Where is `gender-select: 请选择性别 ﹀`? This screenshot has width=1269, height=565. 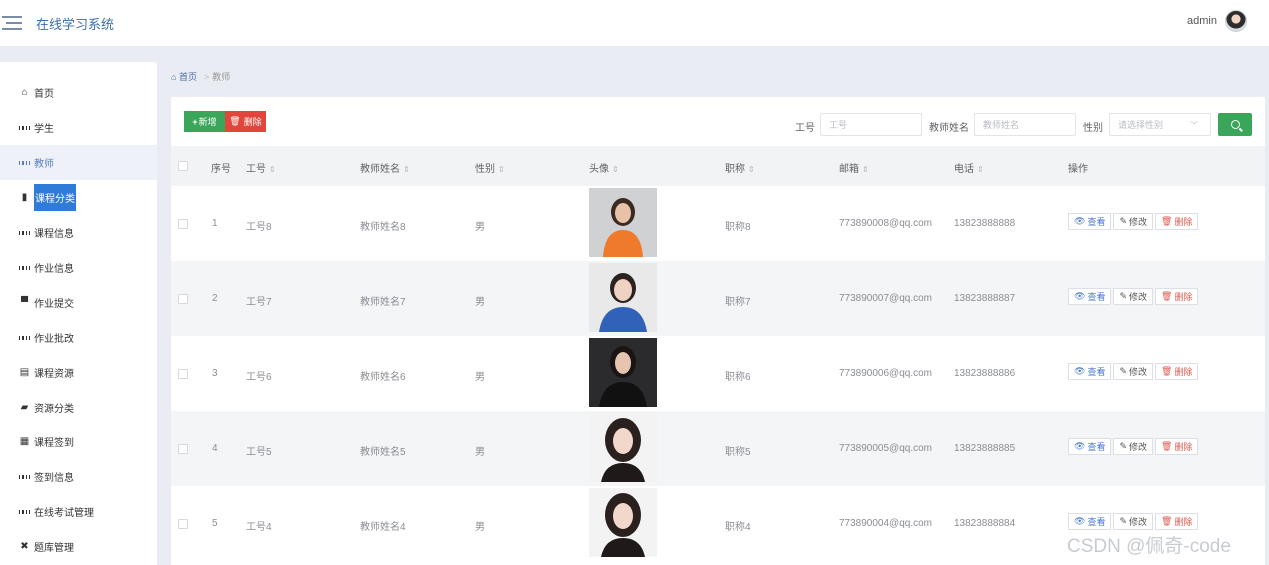 gender-select: 请选择性别 ﹀ is located at coordinates (1160, 124).